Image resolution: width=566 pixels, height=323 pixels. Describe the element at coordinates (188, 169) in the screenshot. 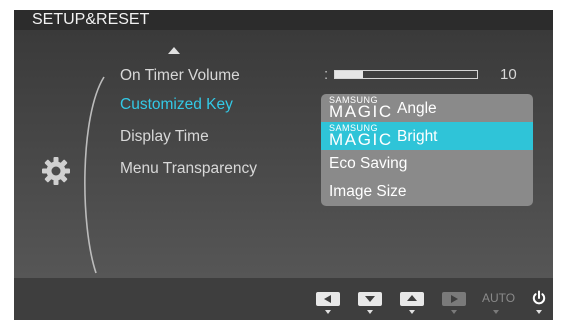

I see `menu-item-menu-transparency: Menu Transparency` at that location.